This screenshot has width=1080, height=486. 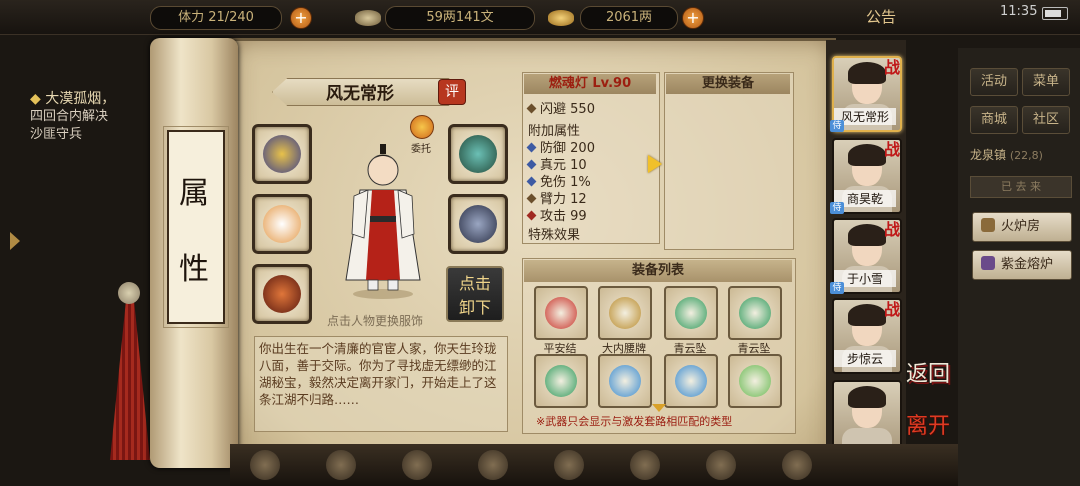 I want to click on armor-icon, so click(x=478, y=224).